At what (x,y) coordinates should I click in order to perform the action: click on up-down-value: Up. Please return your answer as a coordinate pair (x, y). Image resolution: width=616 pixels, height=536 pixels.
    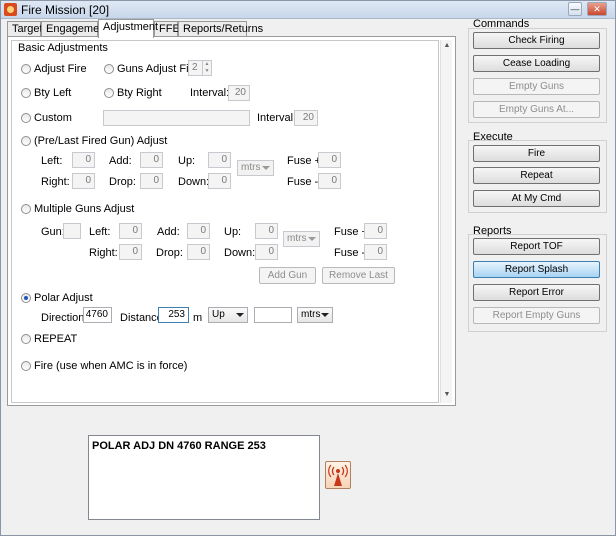
    Looking at the image, I should click on (218, 314).